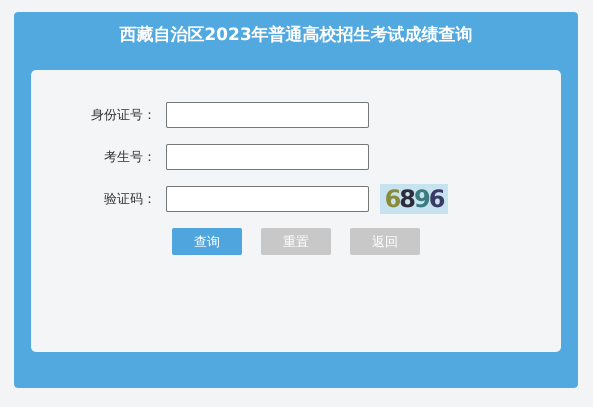 The height and width of the screenshot is (407, 593). Describe the element at coordinates (129, 157) in the screenshot. I see `field-label: 考生号：` at that location.